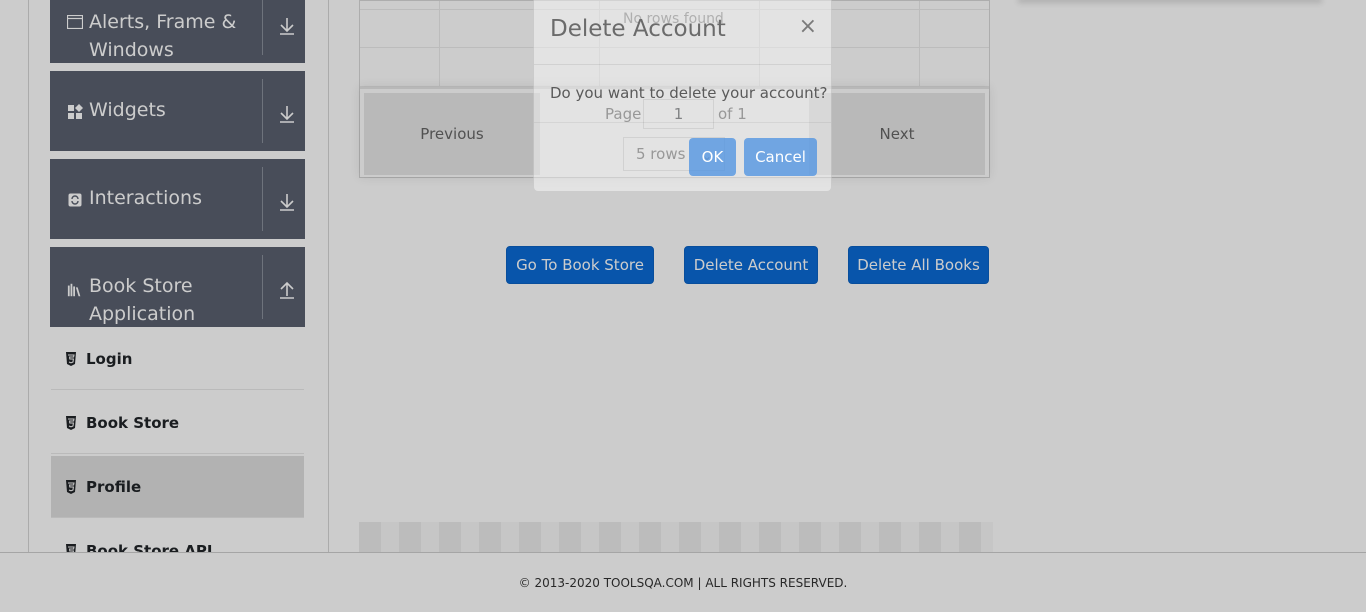  Describe the element at coordinates (638, 29) in the screenshot. I see `modal-title: Delete Account` at that location.